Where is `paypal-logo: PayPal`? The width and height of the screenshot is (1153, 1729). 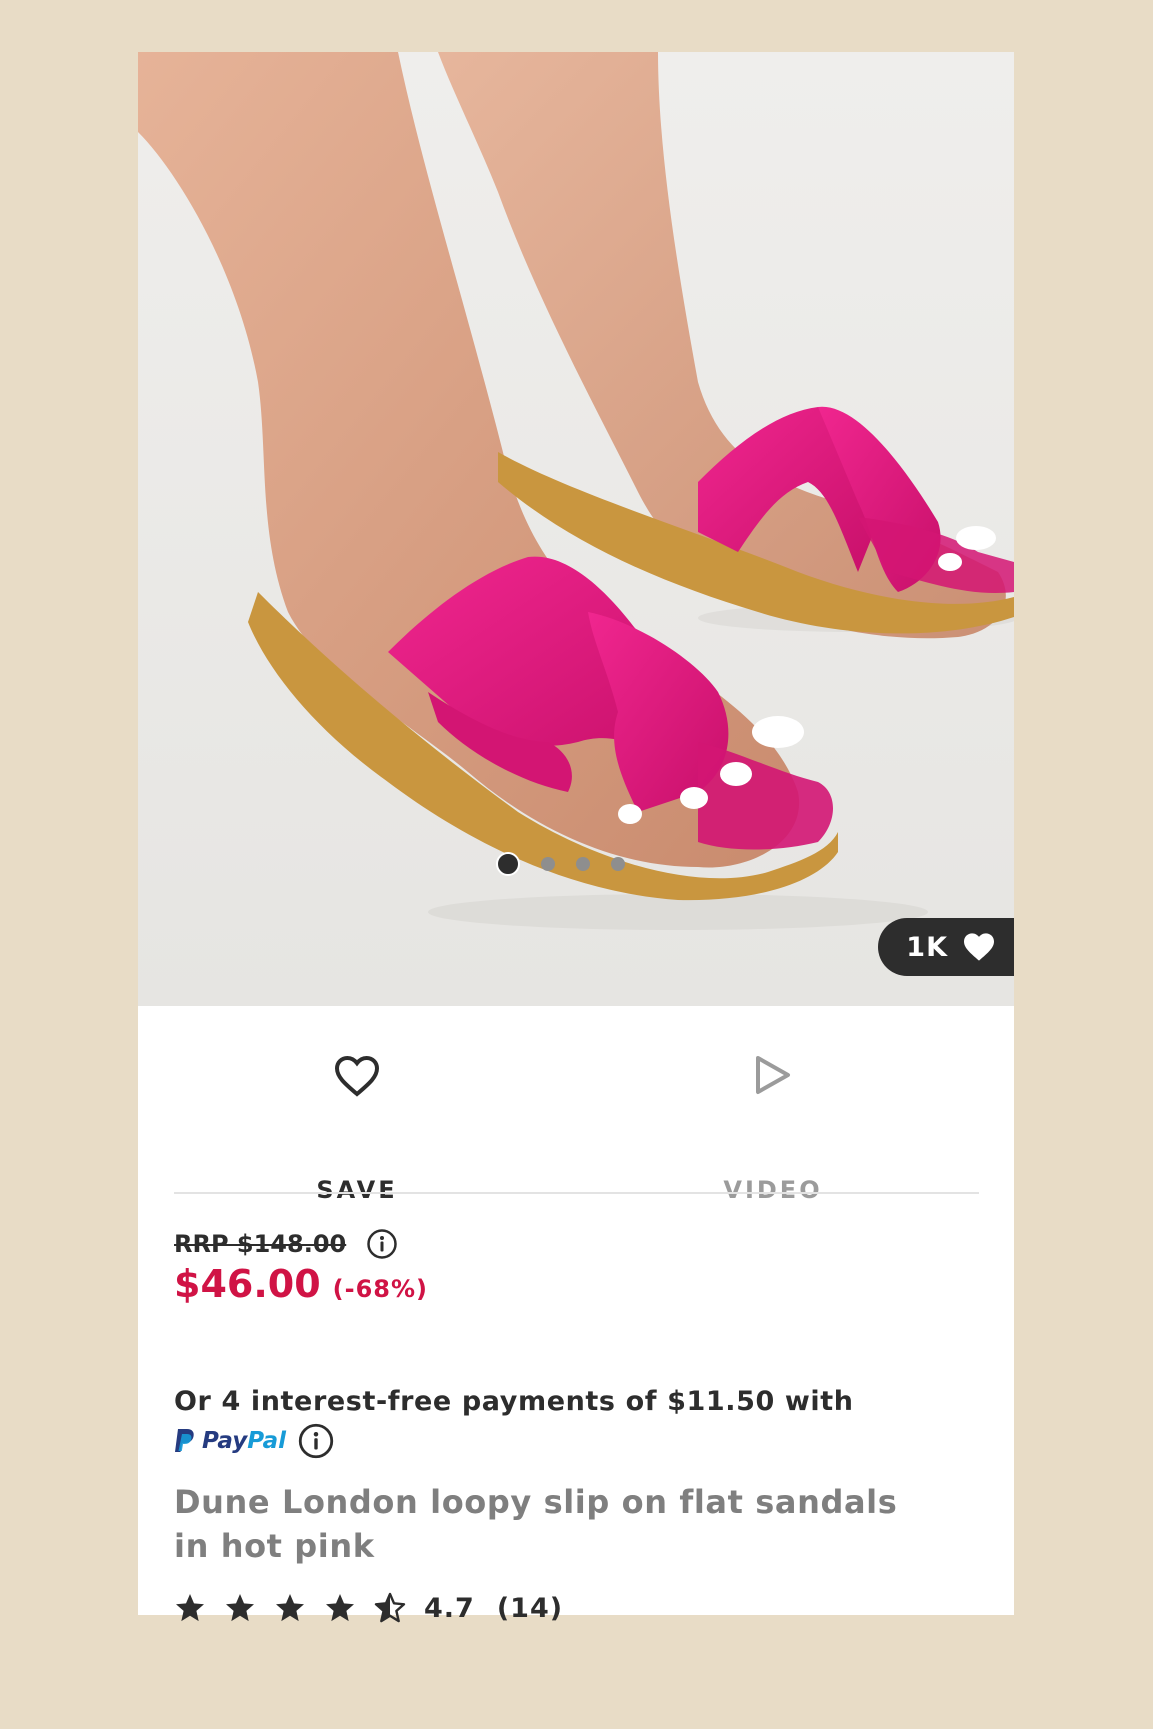
paypal-logo: PayPal is located at coordinates (230, 1441).